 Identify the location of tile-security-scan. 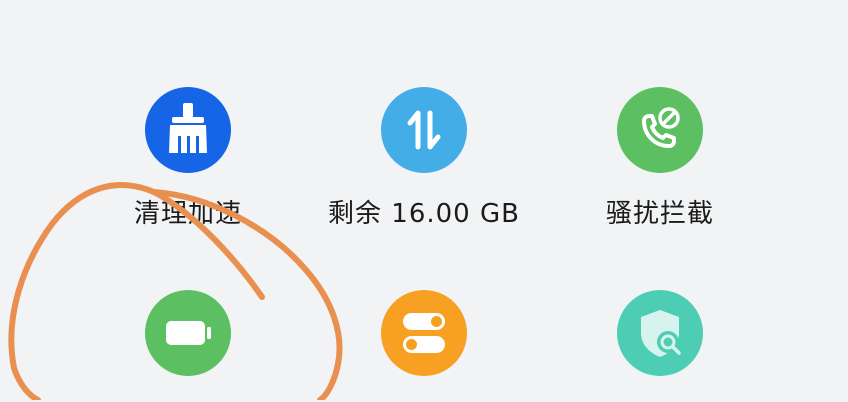
(660, 346).